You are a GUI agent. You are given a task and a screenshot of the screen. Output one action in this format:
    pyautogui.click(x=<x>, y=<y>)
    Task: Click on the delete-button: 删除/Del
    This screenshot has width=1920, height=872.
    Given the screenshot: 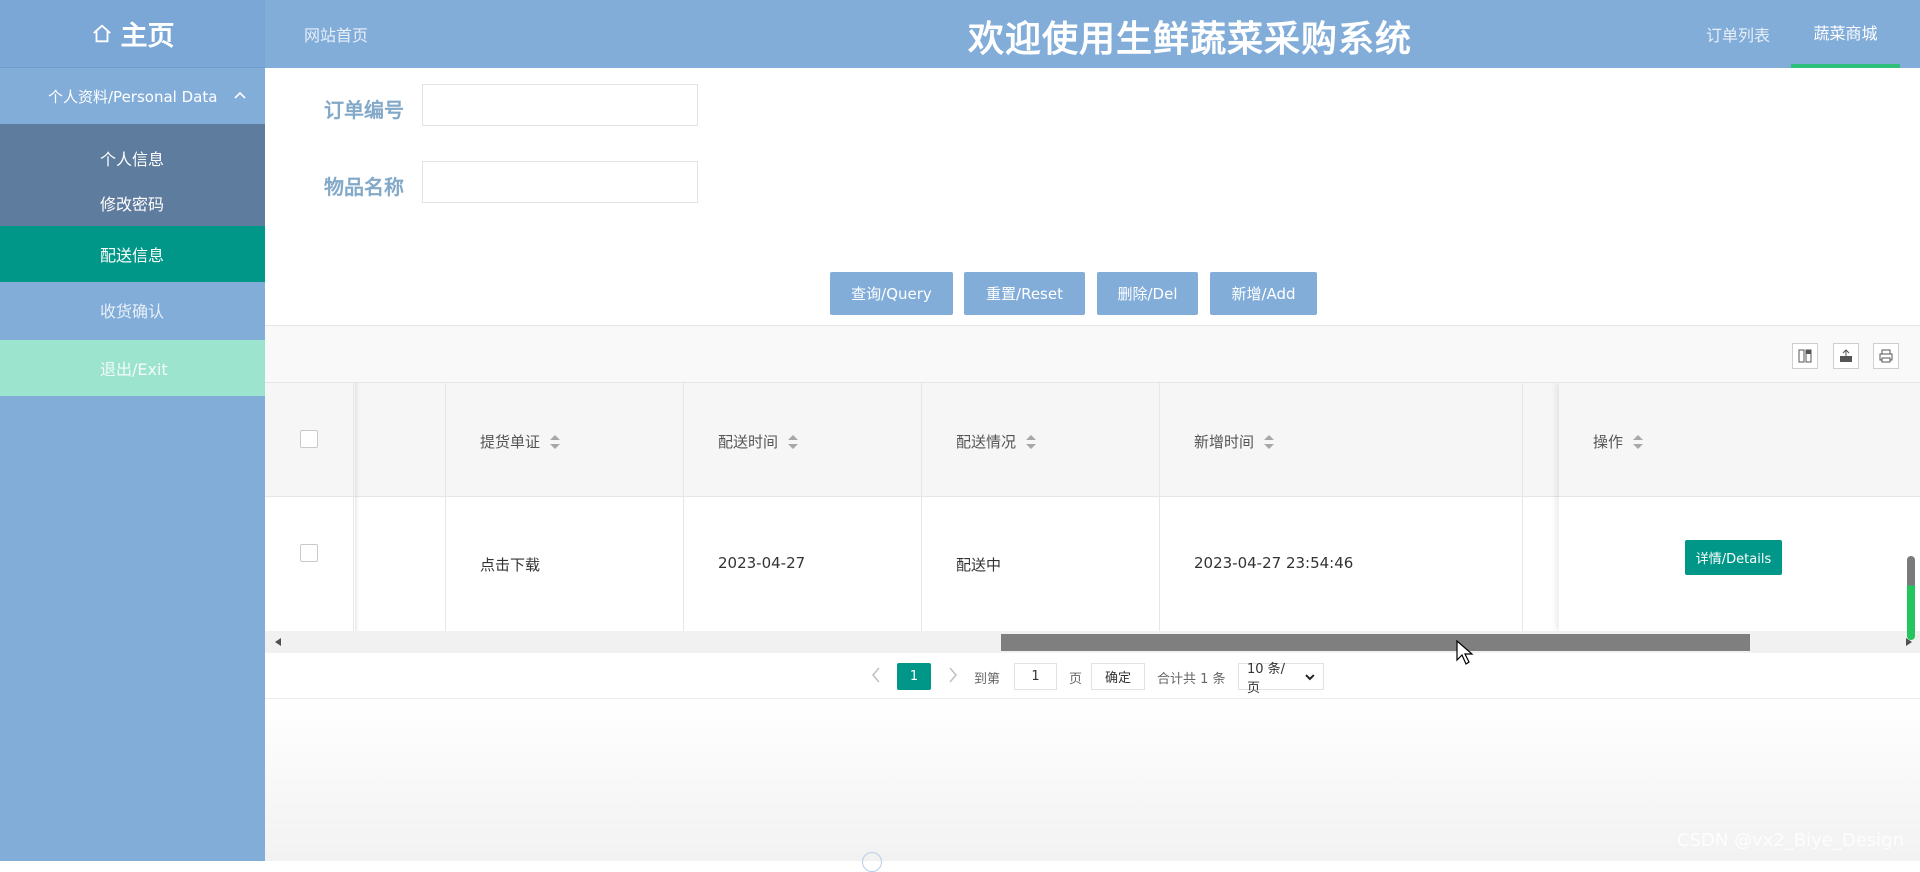 What is the action you would take?
    pyautogui.click(x=1147, y=293)
    